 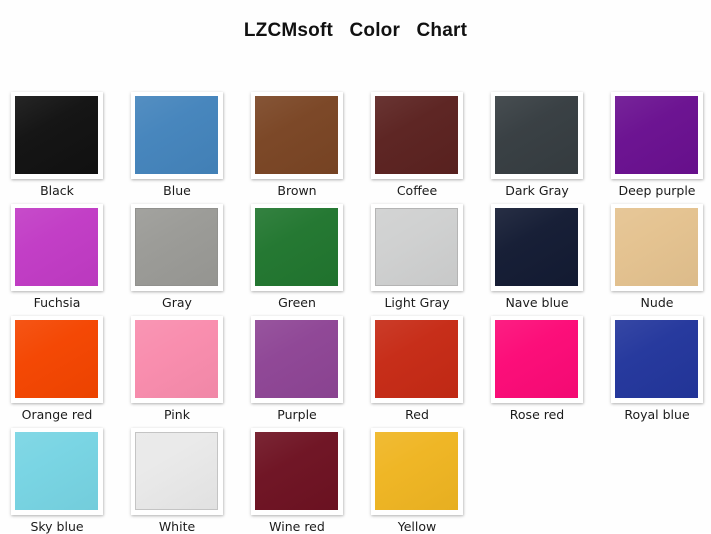 What do you see at coordinates (177, 190) in the screenshot?
I see `swatch-label: Blue` at bounding box center [177, 190].